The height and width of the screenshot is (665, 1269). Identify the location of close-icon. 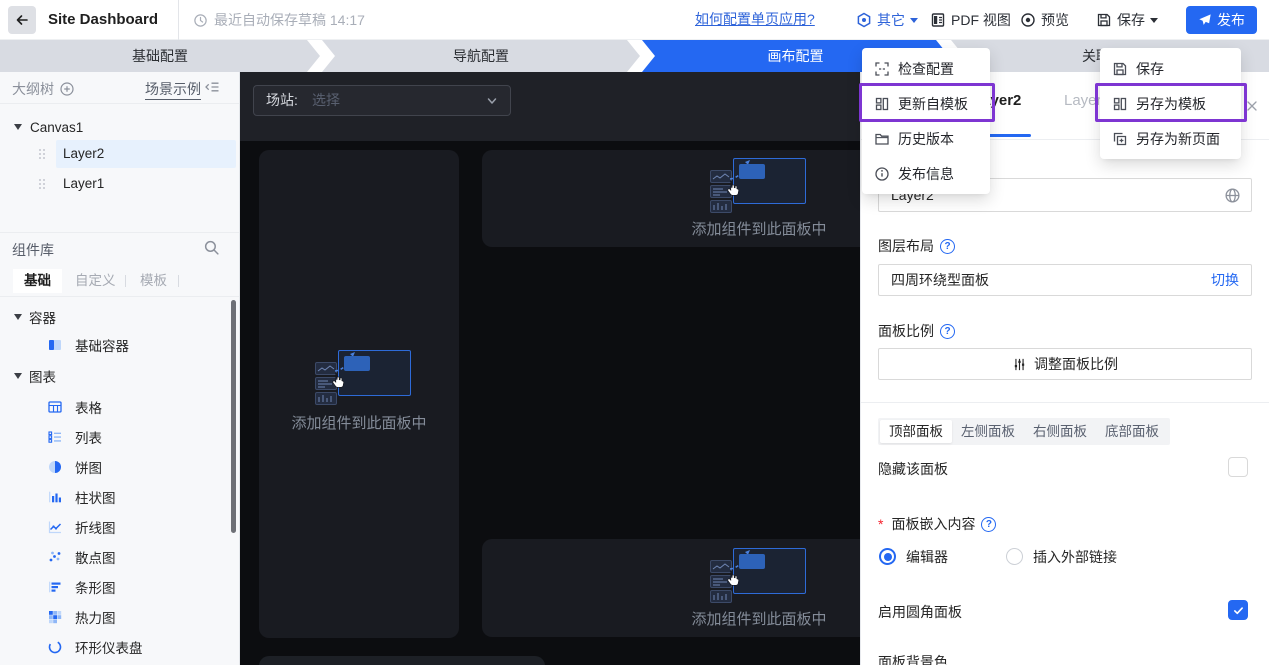
(1252, 106).